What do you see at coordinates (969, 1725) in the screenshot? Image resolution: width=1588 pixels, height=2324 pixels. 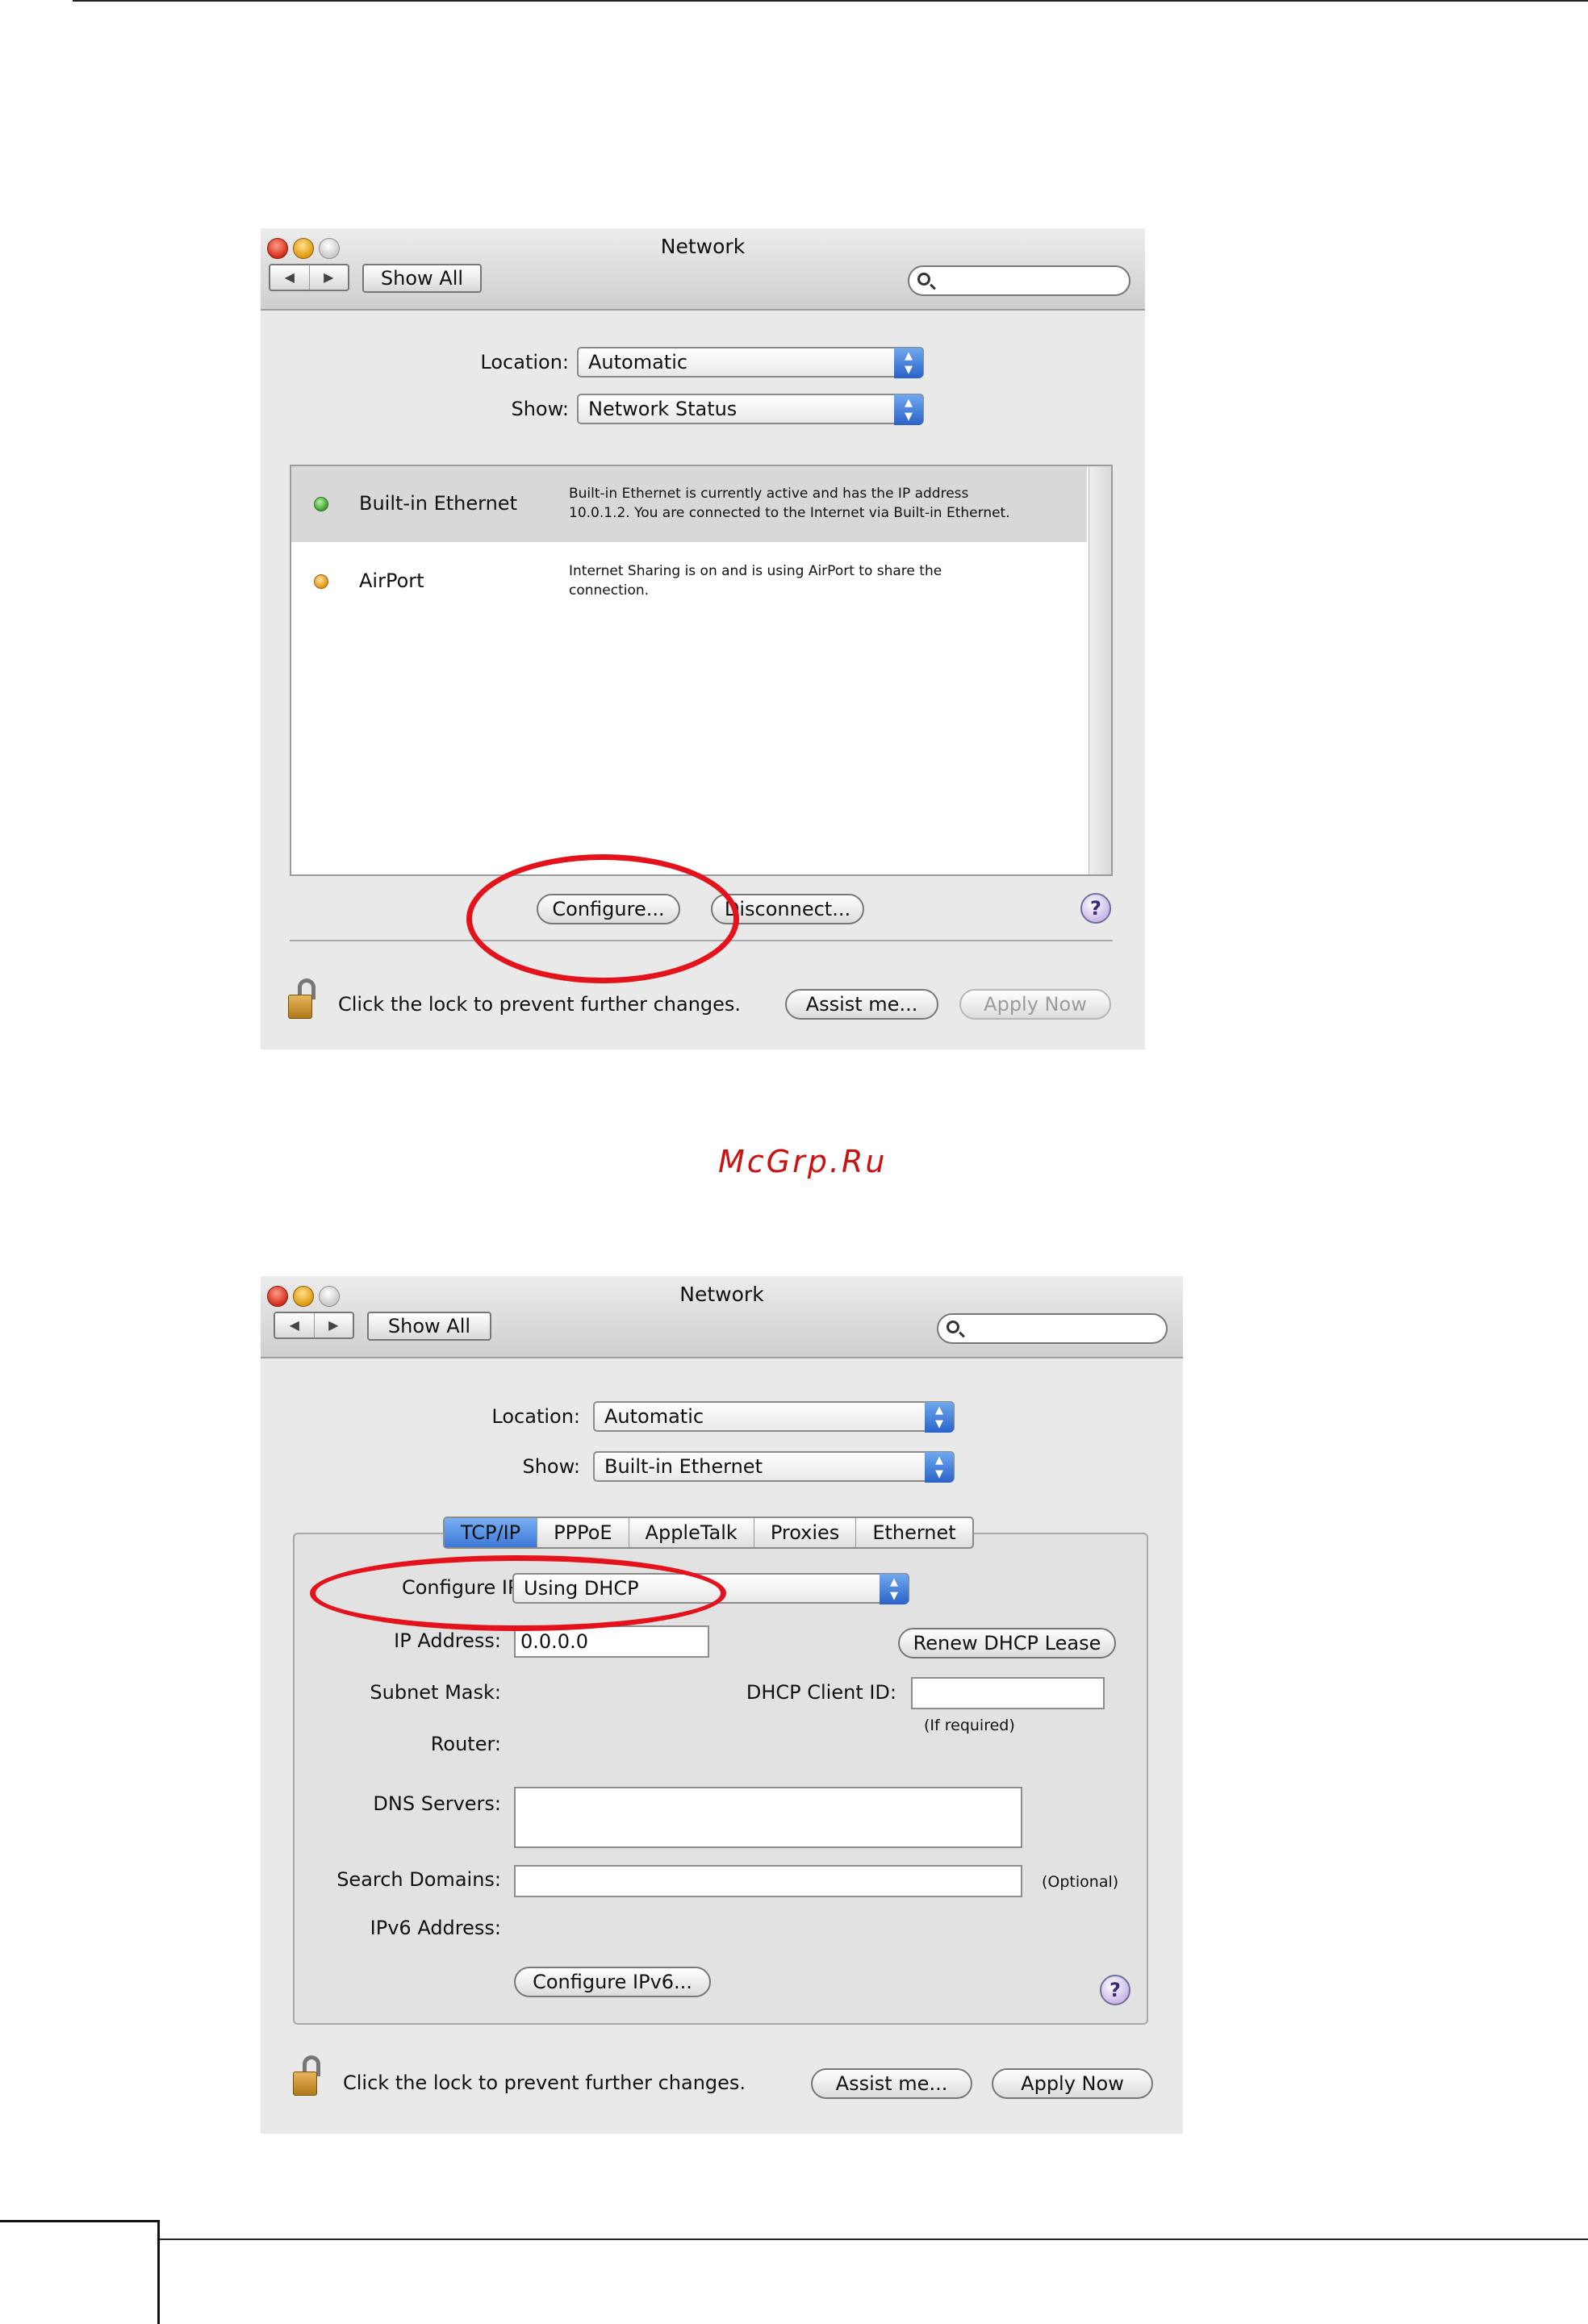 I see `if-required-note: (If required)` at bounding box center [969, 1725].